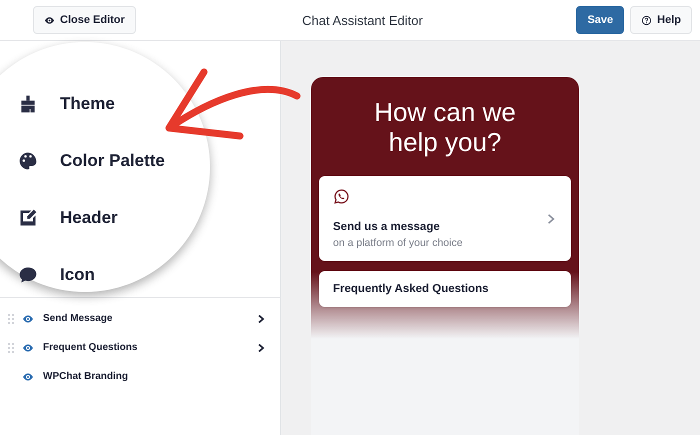 The width and height of the screenshot is (700, 435). Describe the element at coordinates (387, 227) in the screenshot. I see `card-title: Send us a message` at that location.